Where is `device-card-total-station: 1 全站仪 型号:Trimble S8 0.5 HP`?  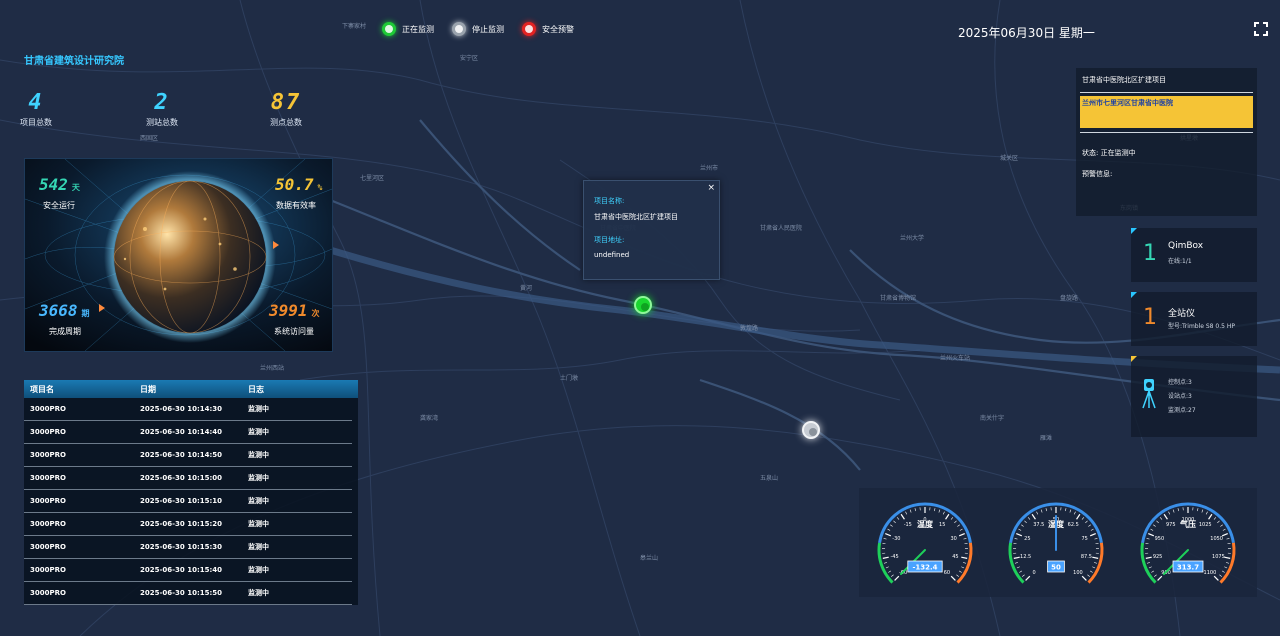 device-card-total-station: 1 全站仪 型号:Trimble S8 0.5 HP is located at coordinates (1194, 319).